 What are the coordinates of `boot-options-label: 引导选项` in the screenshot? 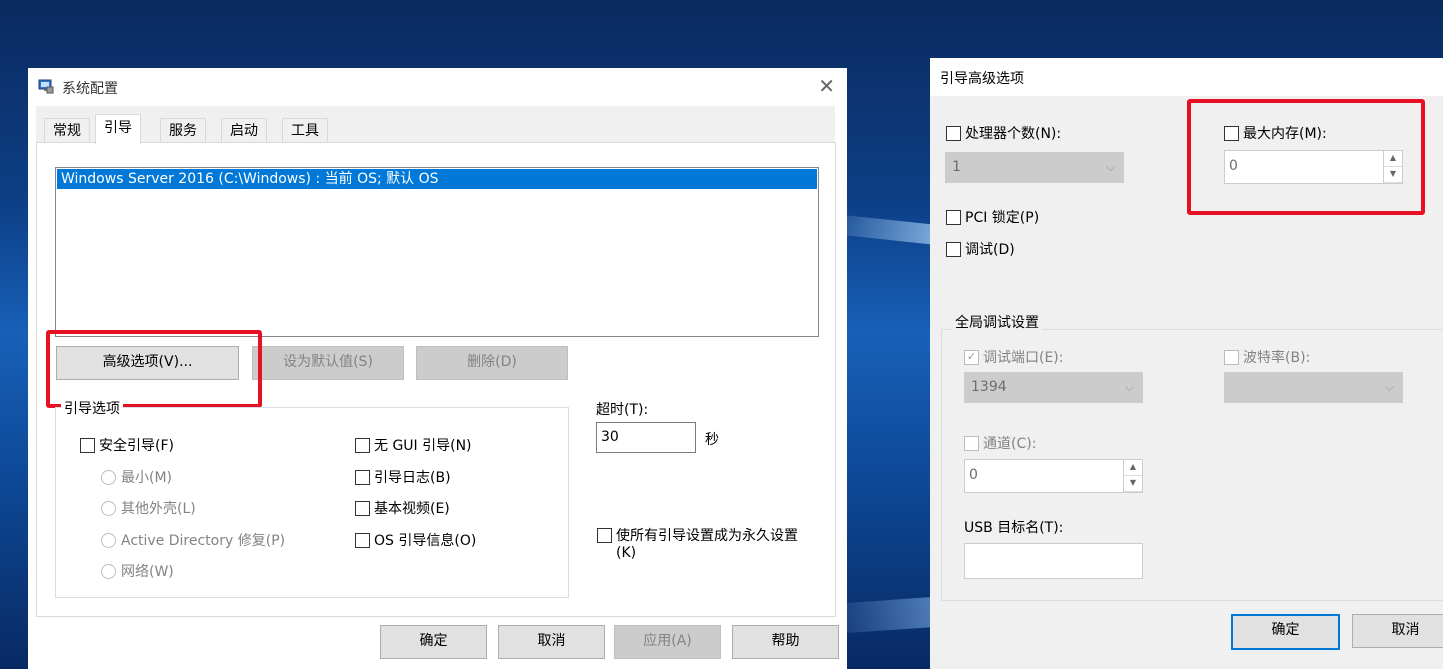 It's located at (92, 408).